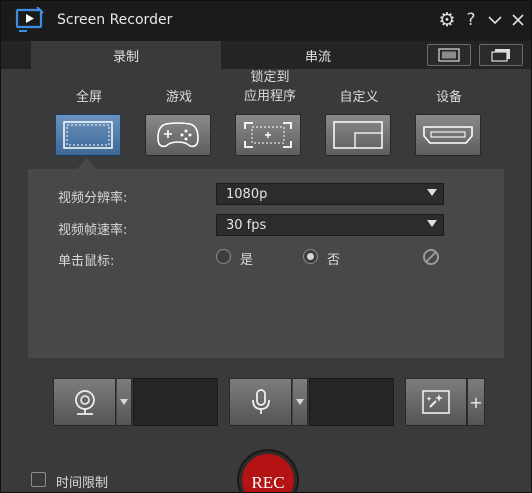 The height and width of the screenshot is (493, 532). I want to click on device-mode-button, so click(448, 135).